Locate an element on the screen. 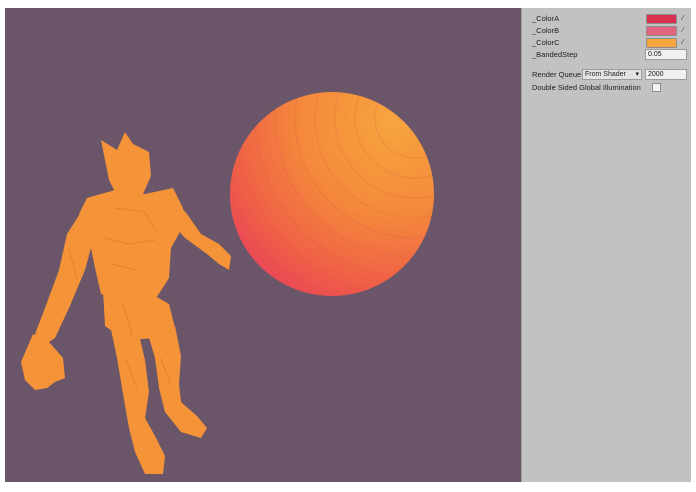 The image size is (696, 492). property-label: _BandedStep is located at coordinates (555, 54).